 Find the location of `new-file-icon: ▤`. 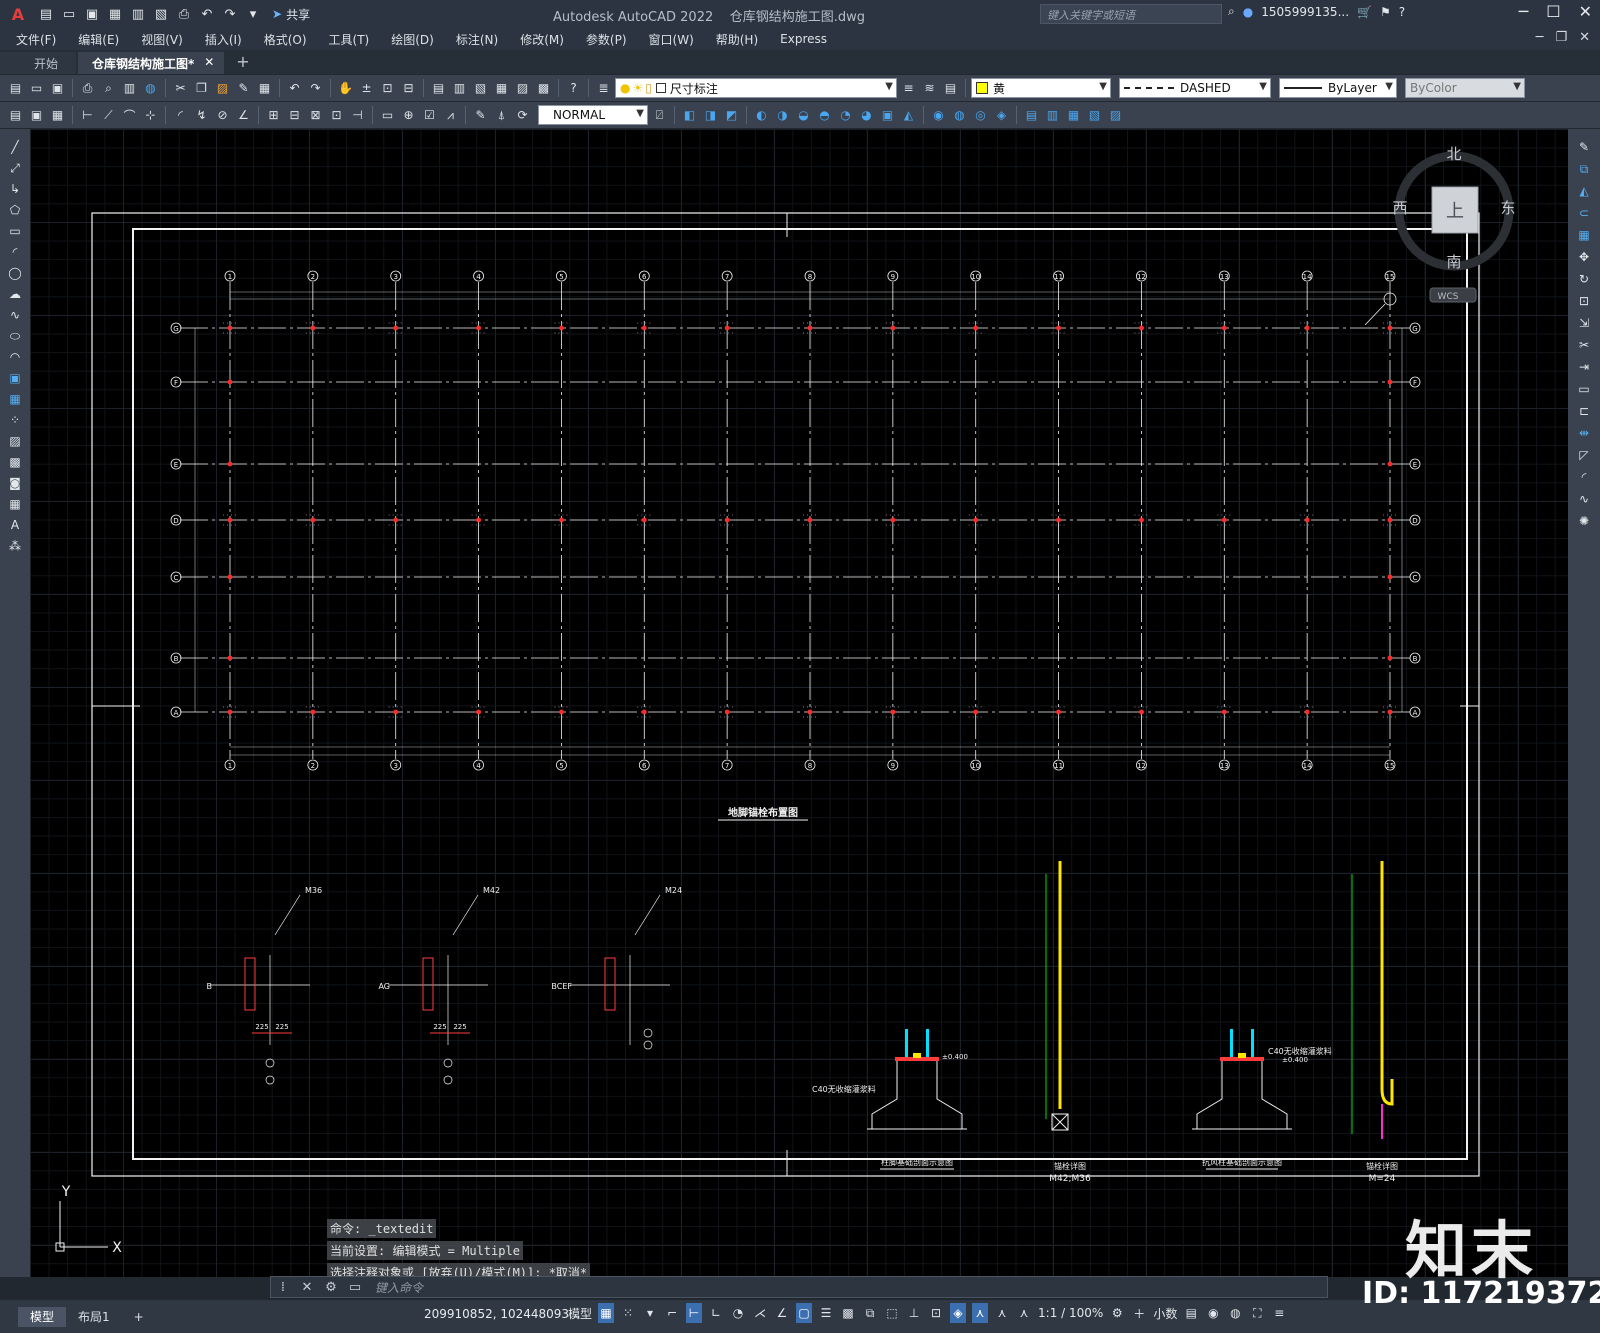

new-file-icon: ▤ is located at coordinates (46, 14).